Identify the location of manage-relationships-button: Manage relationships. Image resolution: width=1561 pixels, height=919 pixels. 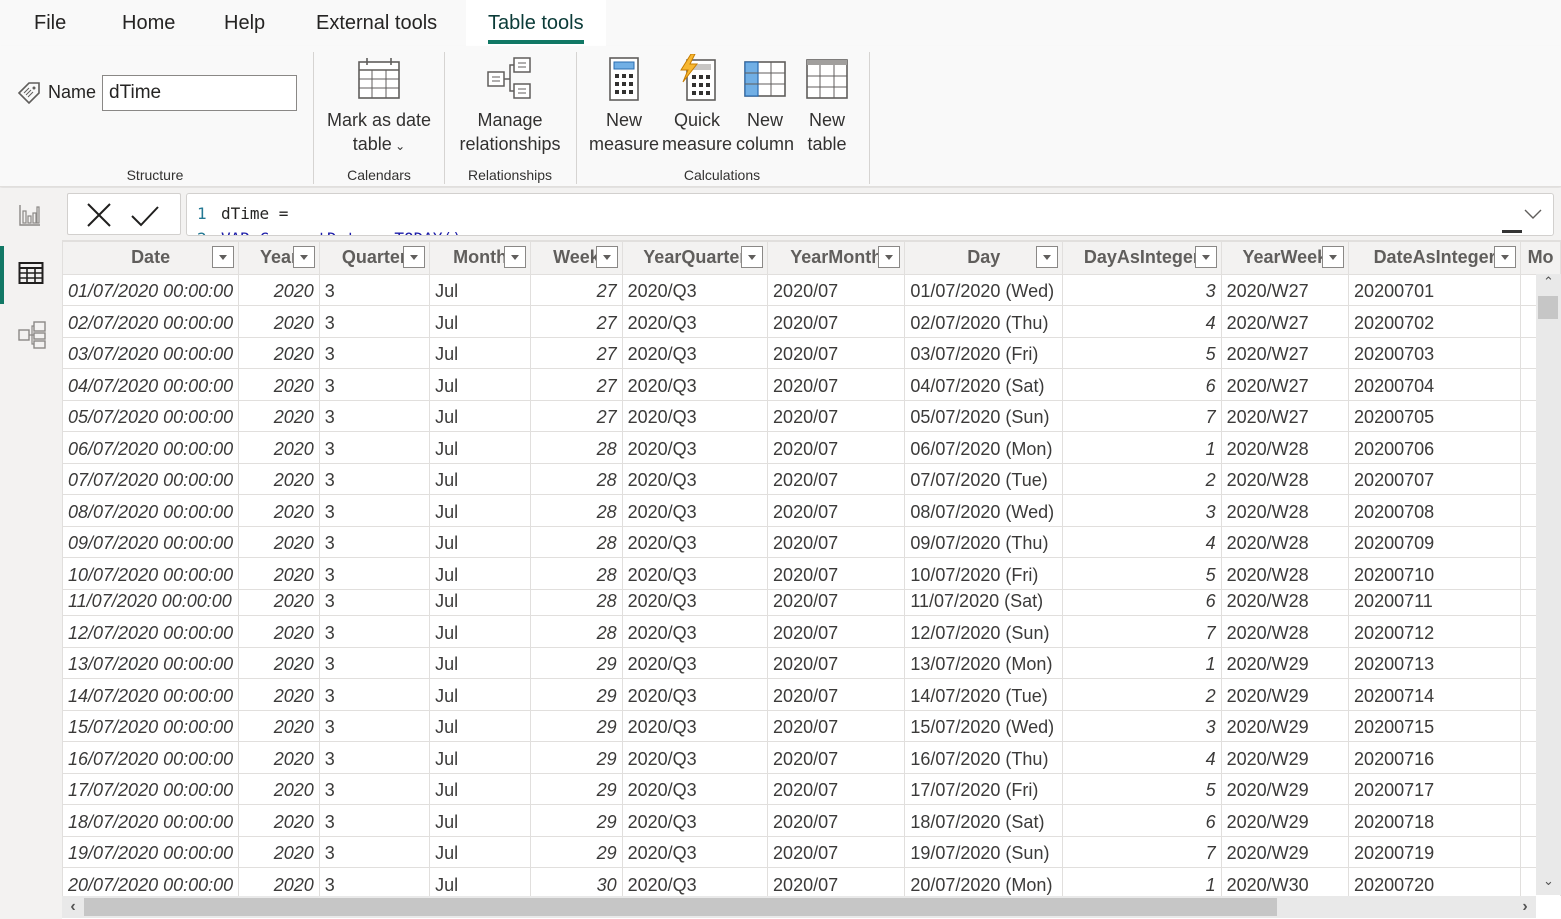
(510, 105).